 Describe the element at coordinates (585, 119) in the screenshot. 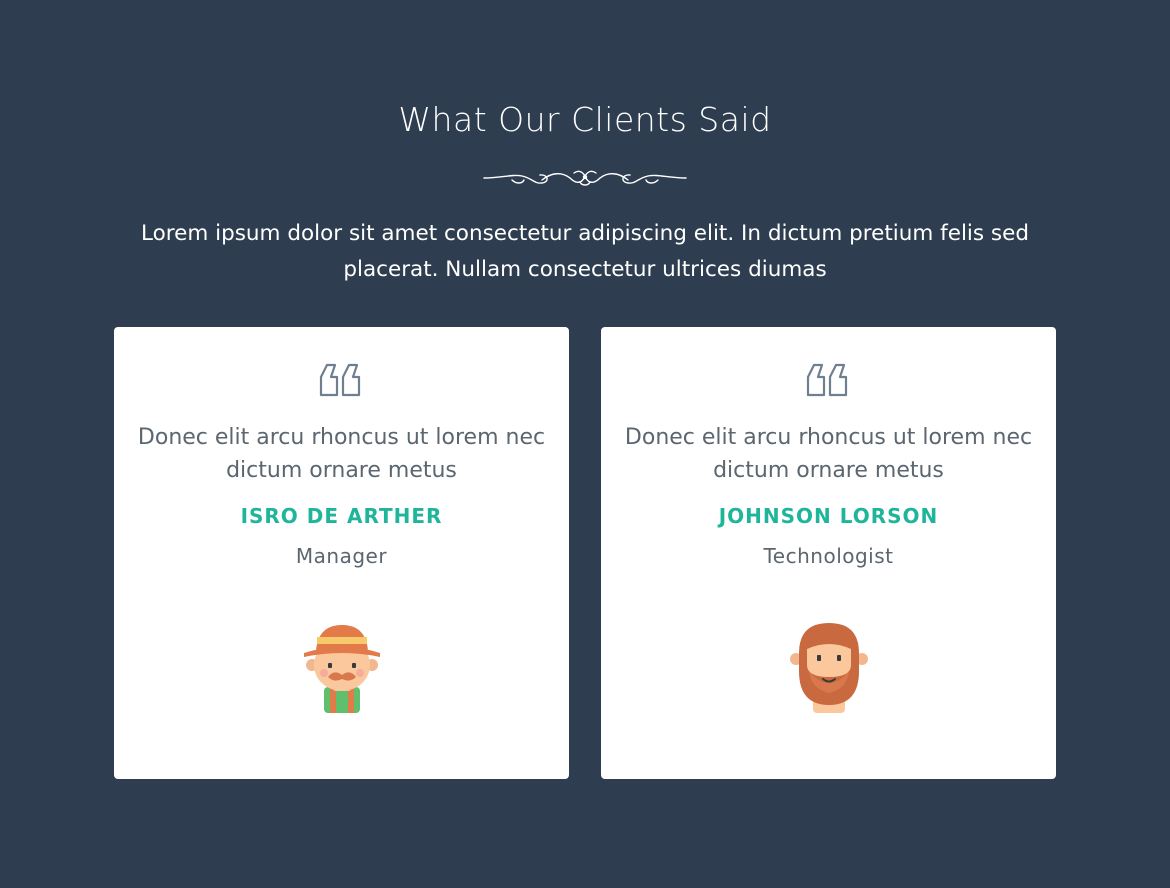

I see `section-title: What Our Clients Said` at that location.